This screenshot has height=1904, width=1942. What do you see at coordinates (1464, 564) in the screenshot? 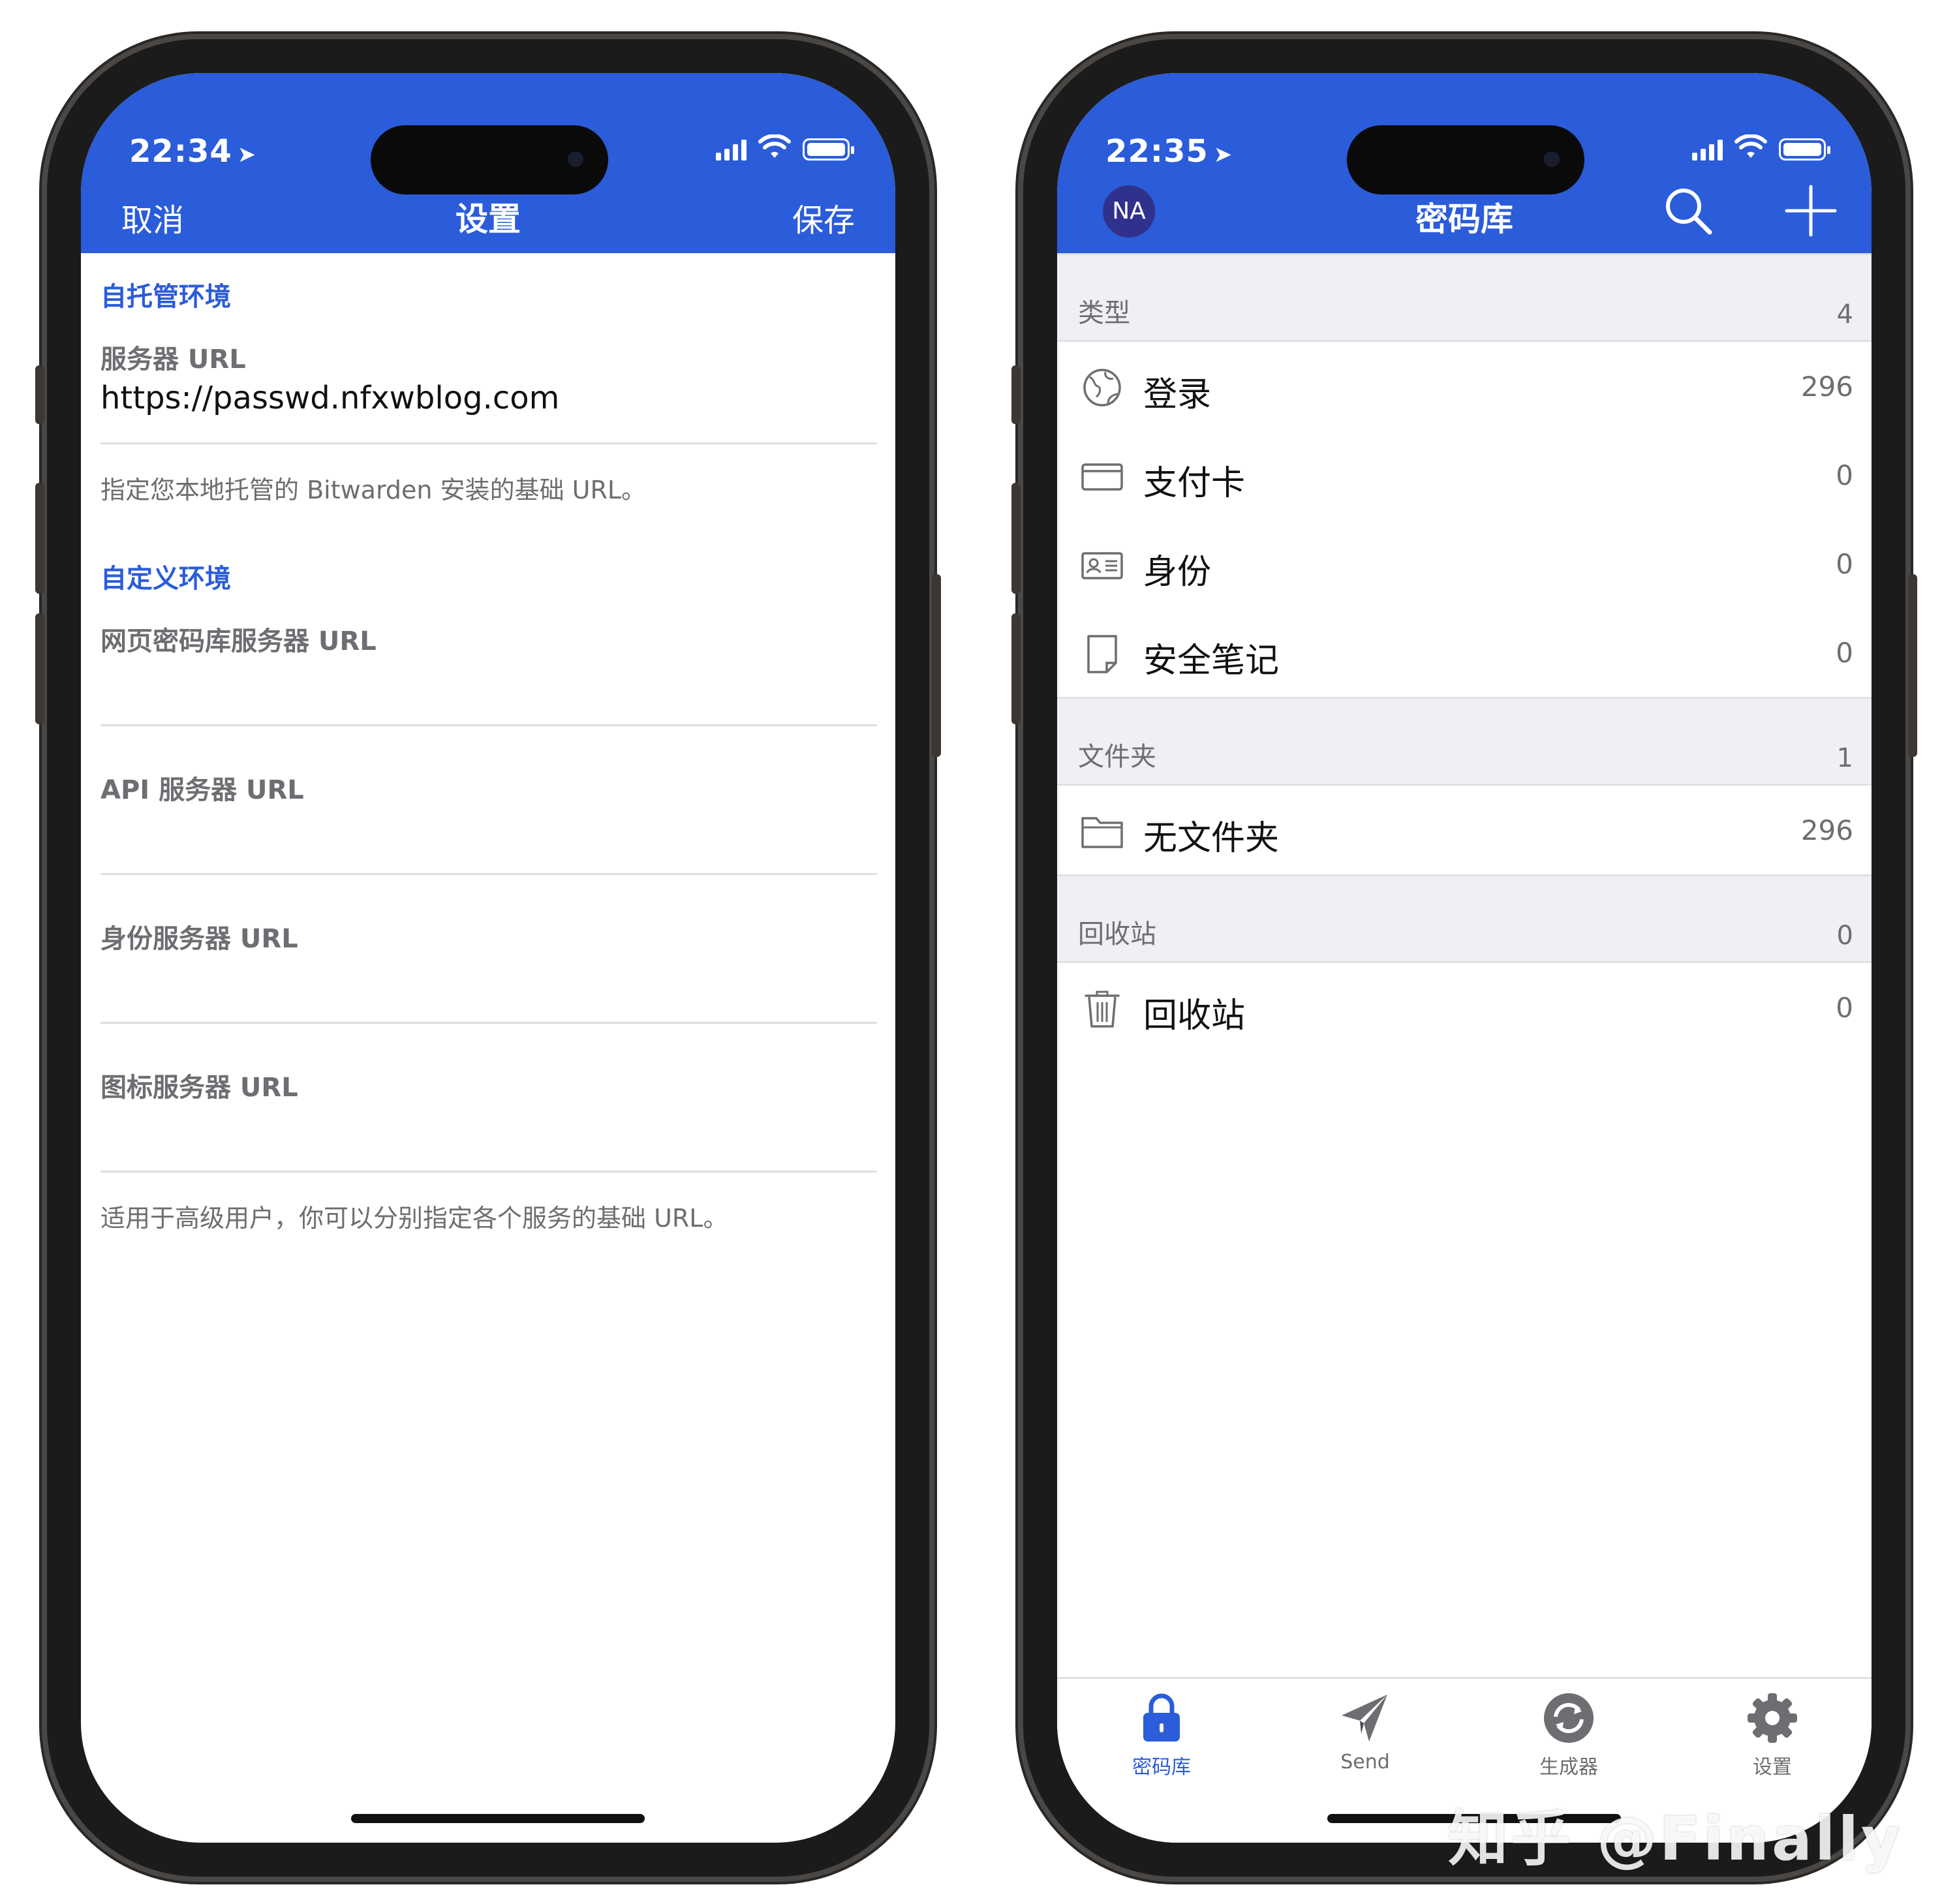
I see `list-item-identity: 身份 0` at bounding box center [1464, 564].